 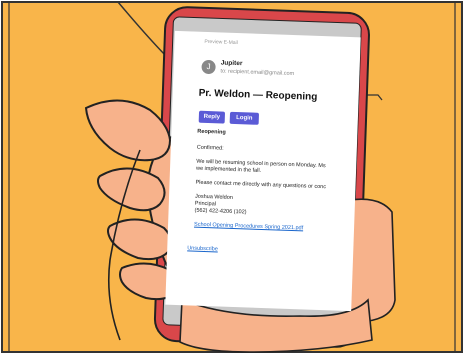 I want to click on email-subject: Pr. Weldon — Reopening, so click(x=258, y=95).